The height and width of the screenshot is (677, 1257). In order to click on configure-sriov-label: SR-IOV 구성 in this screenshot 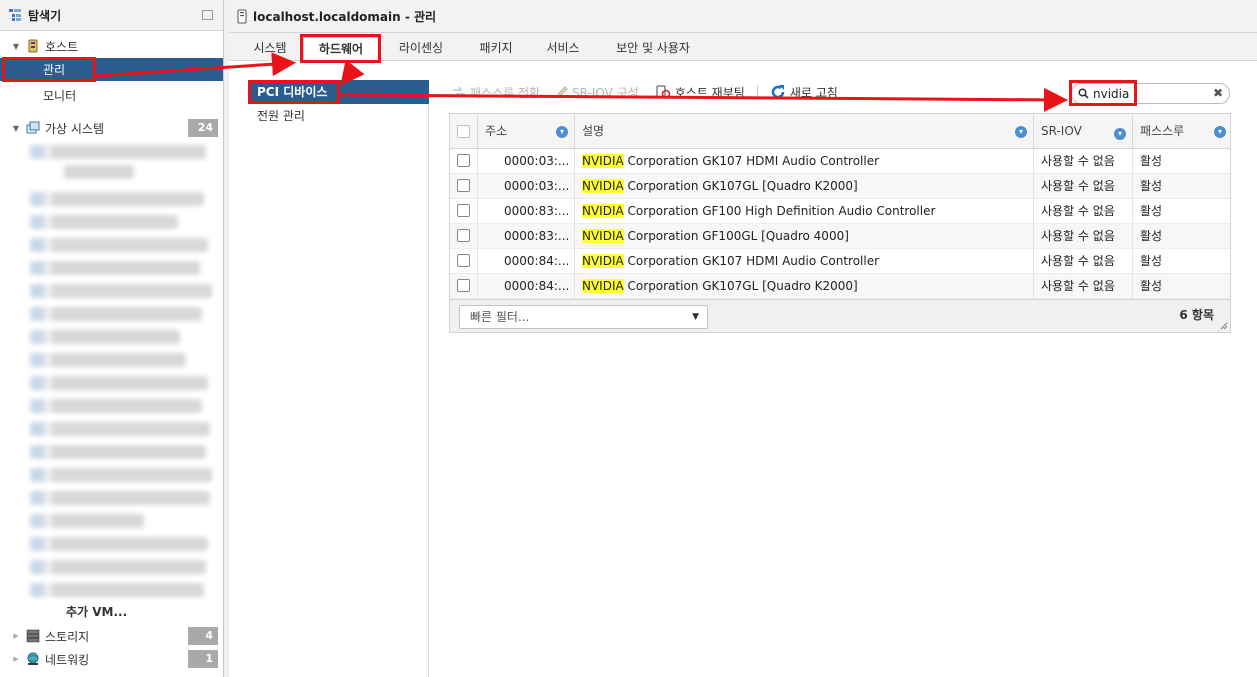, I will do `click(605, 92)`.